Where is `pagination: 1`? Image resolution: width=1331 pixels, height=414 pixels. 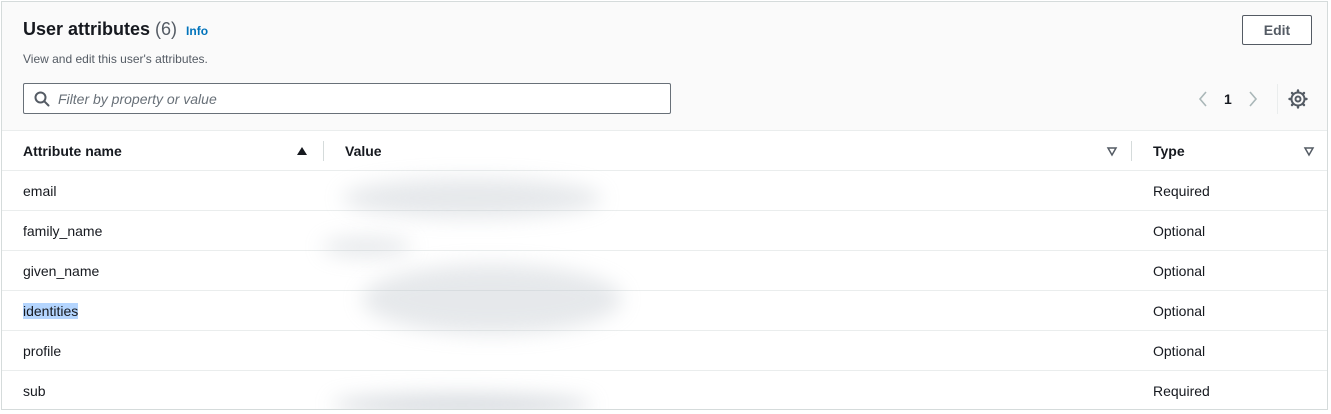
pagination: 1 is located at coordinates (1228, 99).